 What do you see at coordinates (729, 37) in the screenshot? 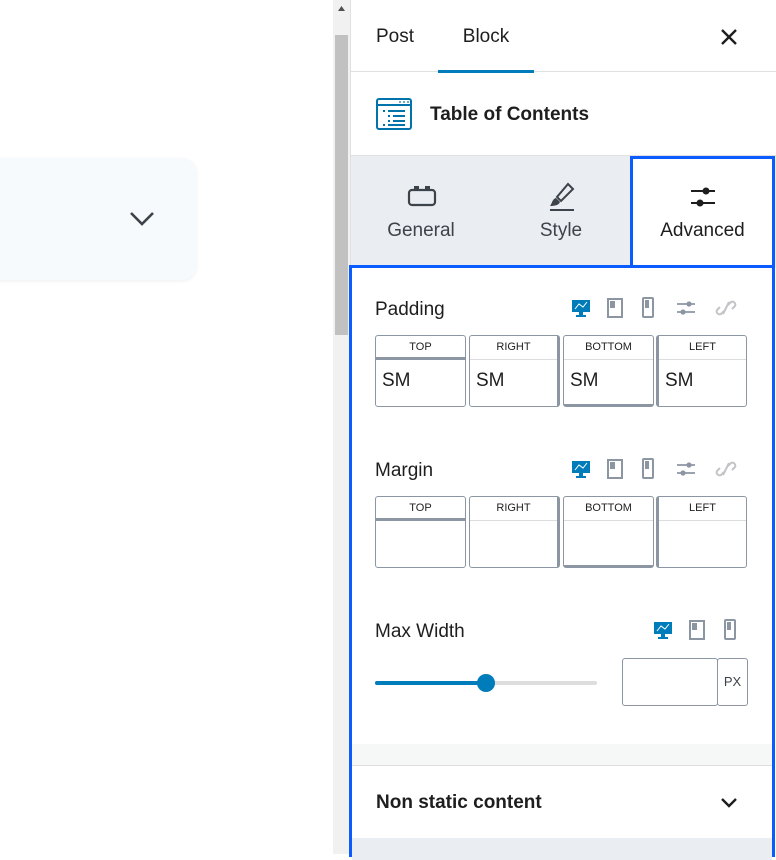
I see `close-icon` at bounding box center [729, 37].